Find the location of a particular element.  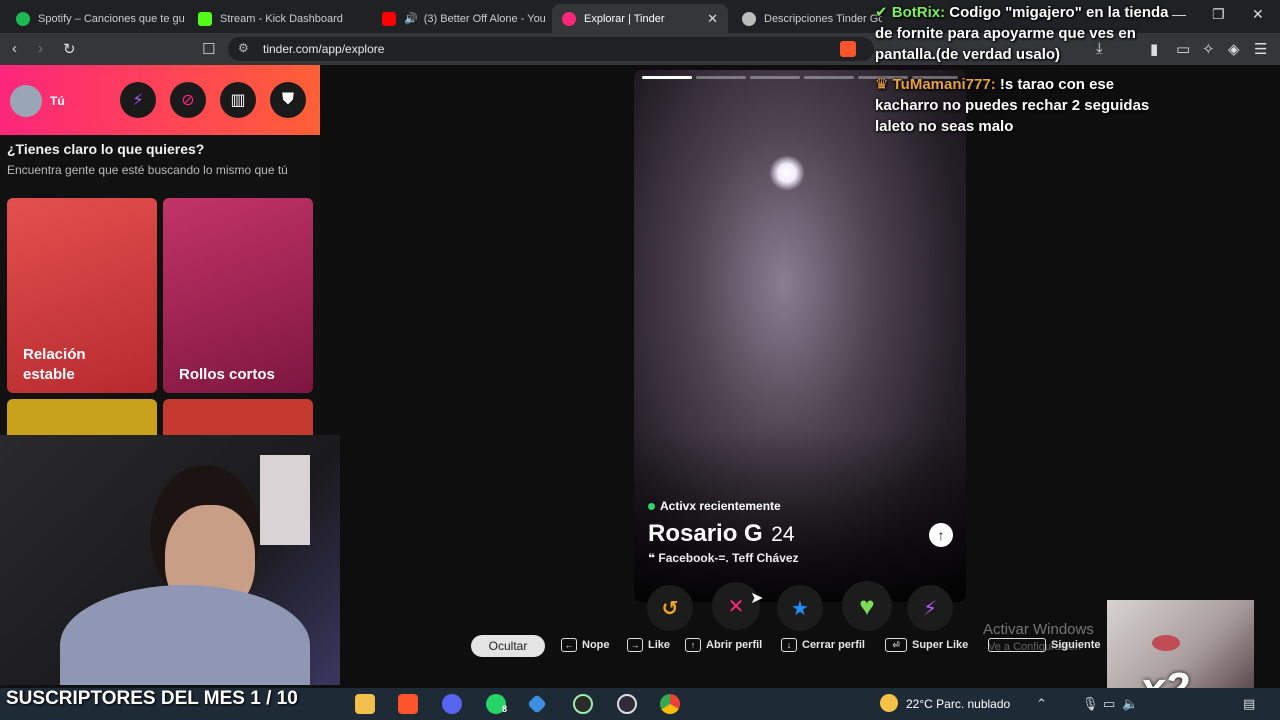

card-label: Relación estable is located at coordinates (54, 364).